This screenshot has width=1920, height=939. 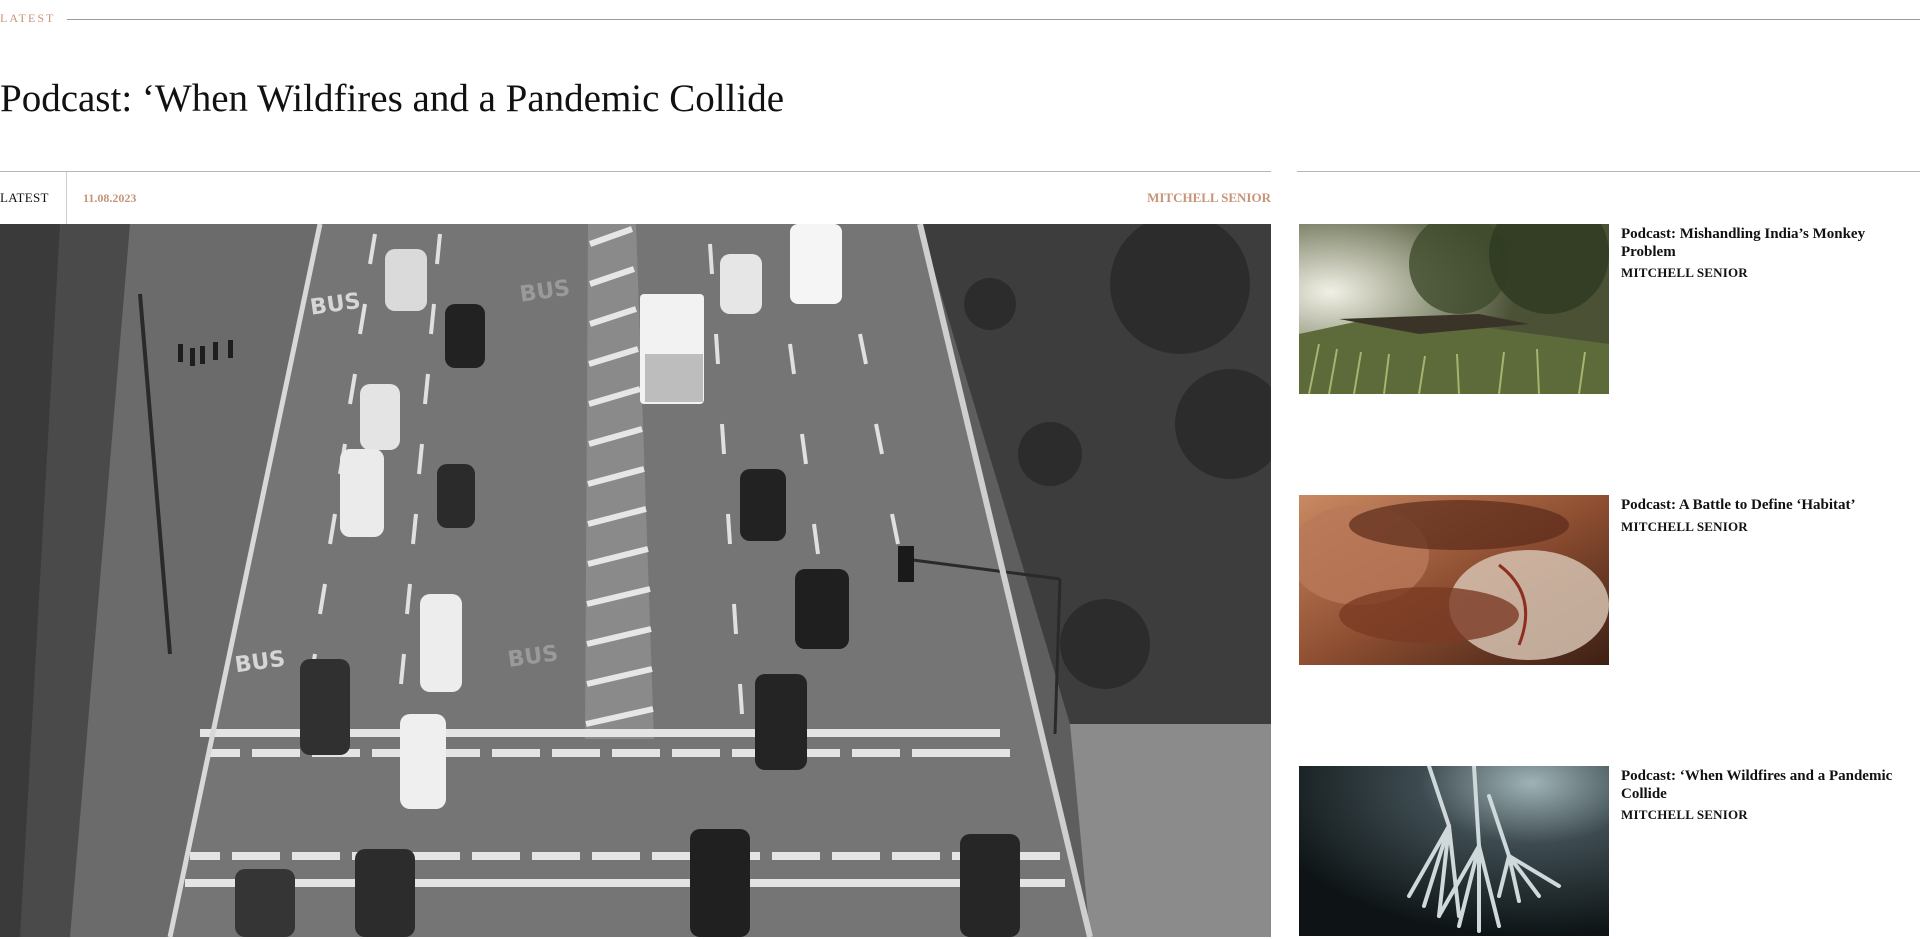 What do you see at coordinates (66, 198) in the screenshot?
I see `meta-divider` at bounding box center [66, 198].